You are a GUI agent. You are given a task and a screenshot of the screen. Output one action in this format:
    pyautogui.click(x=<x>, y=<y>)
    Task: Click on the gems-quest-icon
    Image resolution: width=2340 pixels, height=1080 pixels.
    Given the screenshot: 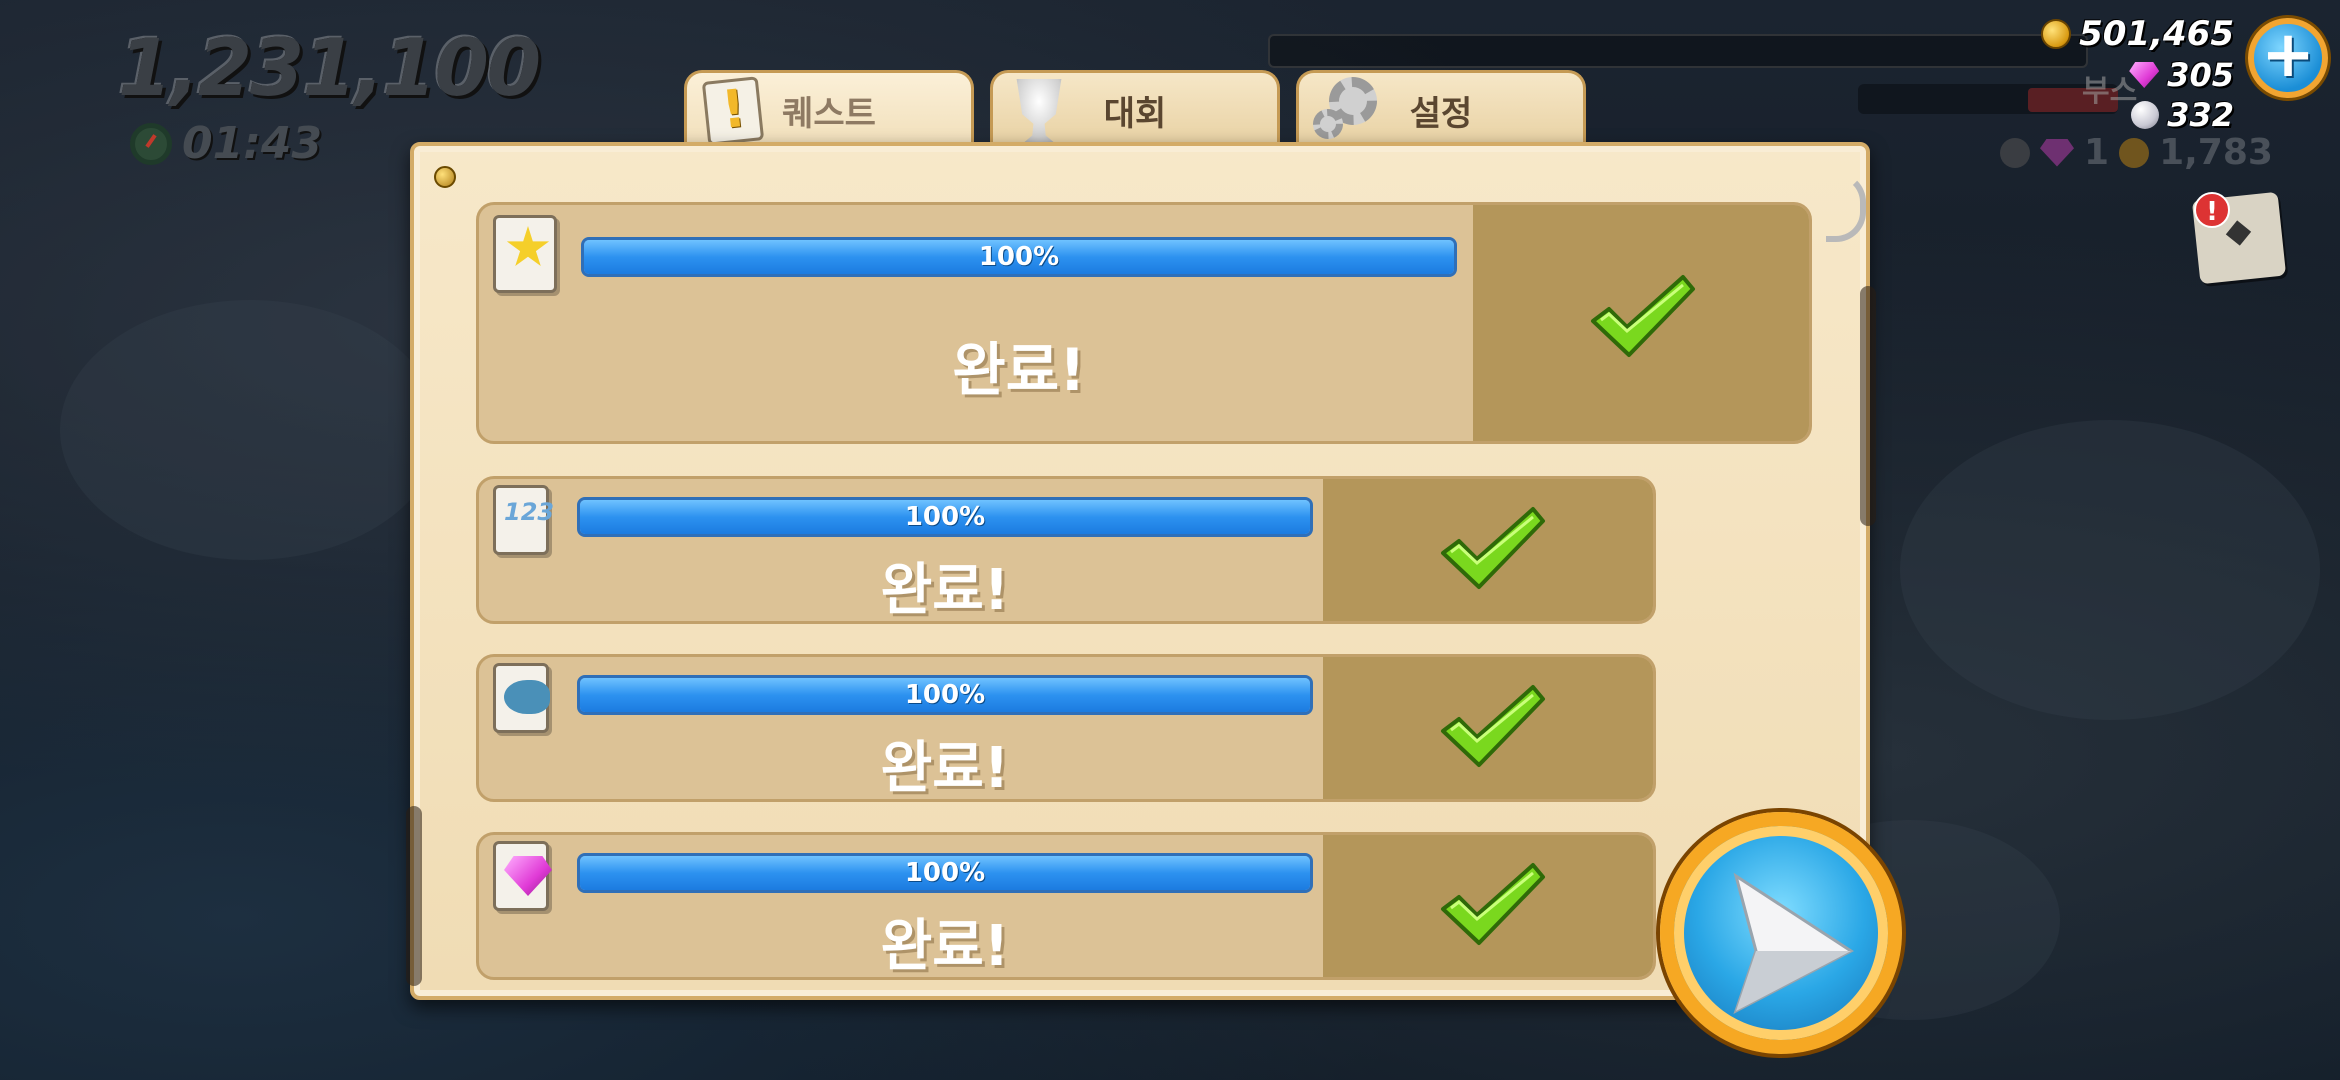 What is the action you would take?
    pyautogui.click(x=522, y=876)
    